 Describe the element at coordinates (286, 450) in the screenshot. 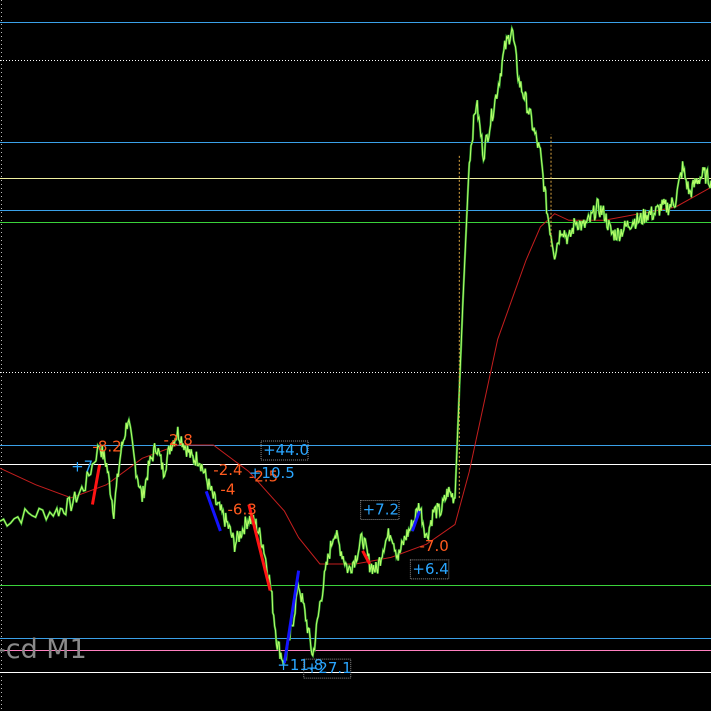

I see `trade-label-4: +44.0` at that location.